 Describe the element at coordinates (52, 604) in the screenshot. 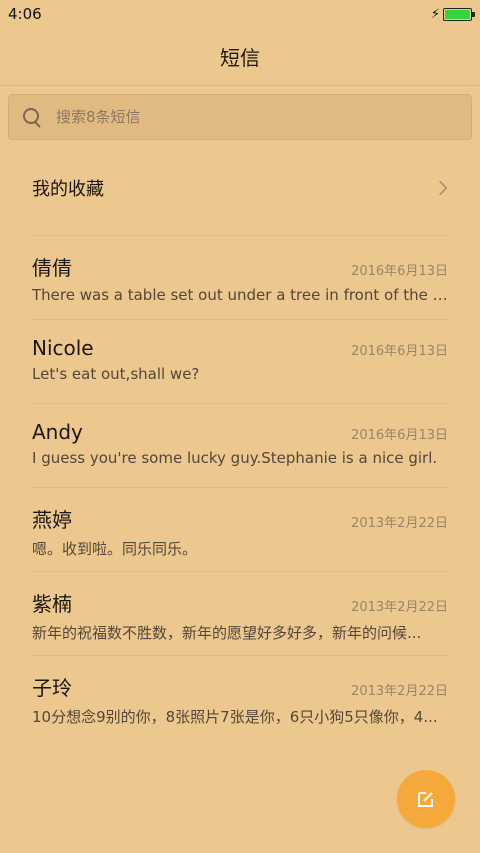

I see `message-sender: 紫楠` at that location.